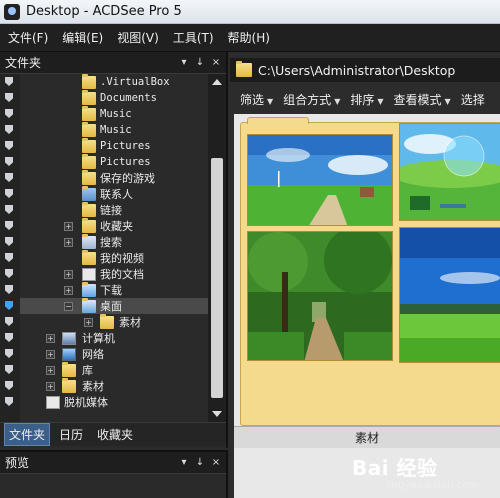  What do you see at coordinates (69, 354) in the screenshot?
I see `network-icon` at bounding box center [69, 354].